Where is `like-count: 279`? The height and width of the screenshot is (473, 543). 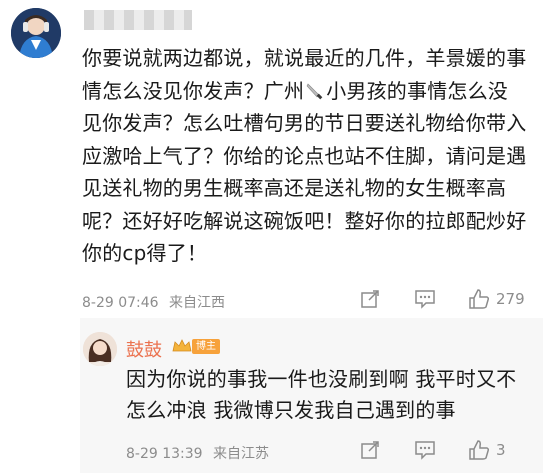 like-count: 279 is located at coordinates (510, 299).